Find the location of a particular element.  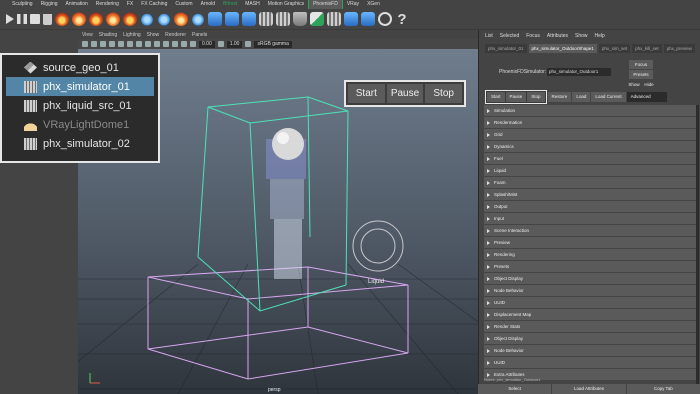

focus-button: Focus is located at coordinates (641, 64).